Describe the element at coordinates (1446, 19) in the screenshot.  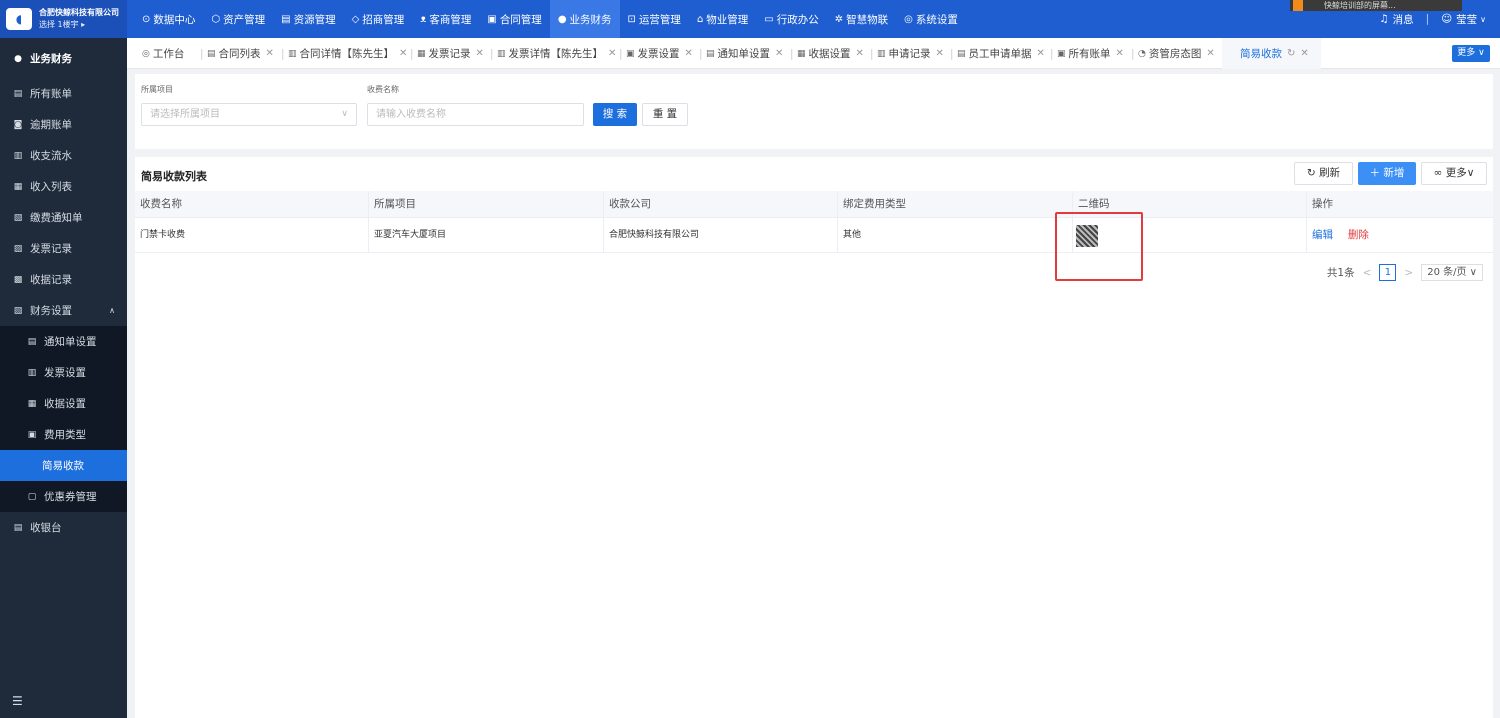
I see `avatar: ☺` at that location.